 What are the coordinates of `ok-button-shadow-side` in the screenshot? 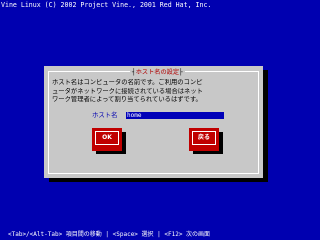 It's located at (124, 143).